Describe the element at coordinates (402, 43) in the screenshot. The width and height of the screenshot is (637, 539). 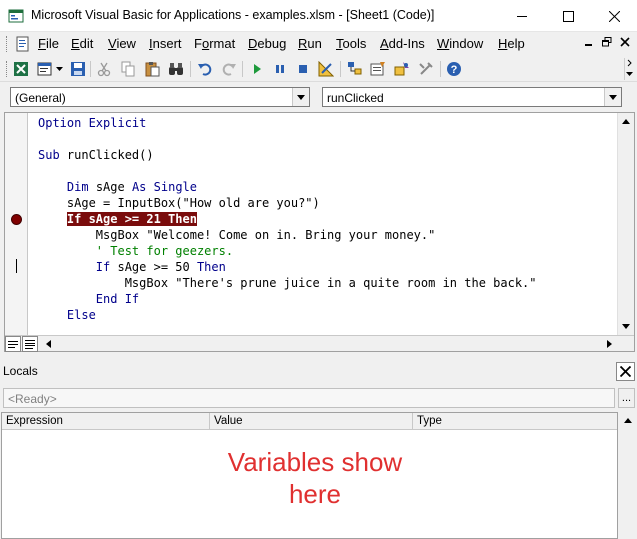
I see `menu-add-ins: Add-Ins` at that location.